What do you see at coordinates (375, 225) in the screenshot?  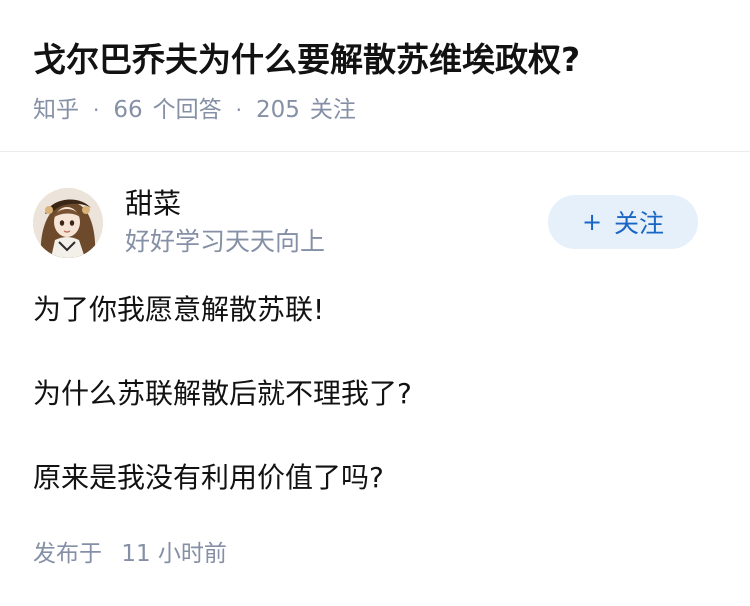 I see `author-info: 甜菜 好好学习天天向上 + 关注` at bounding box center [375, 225].